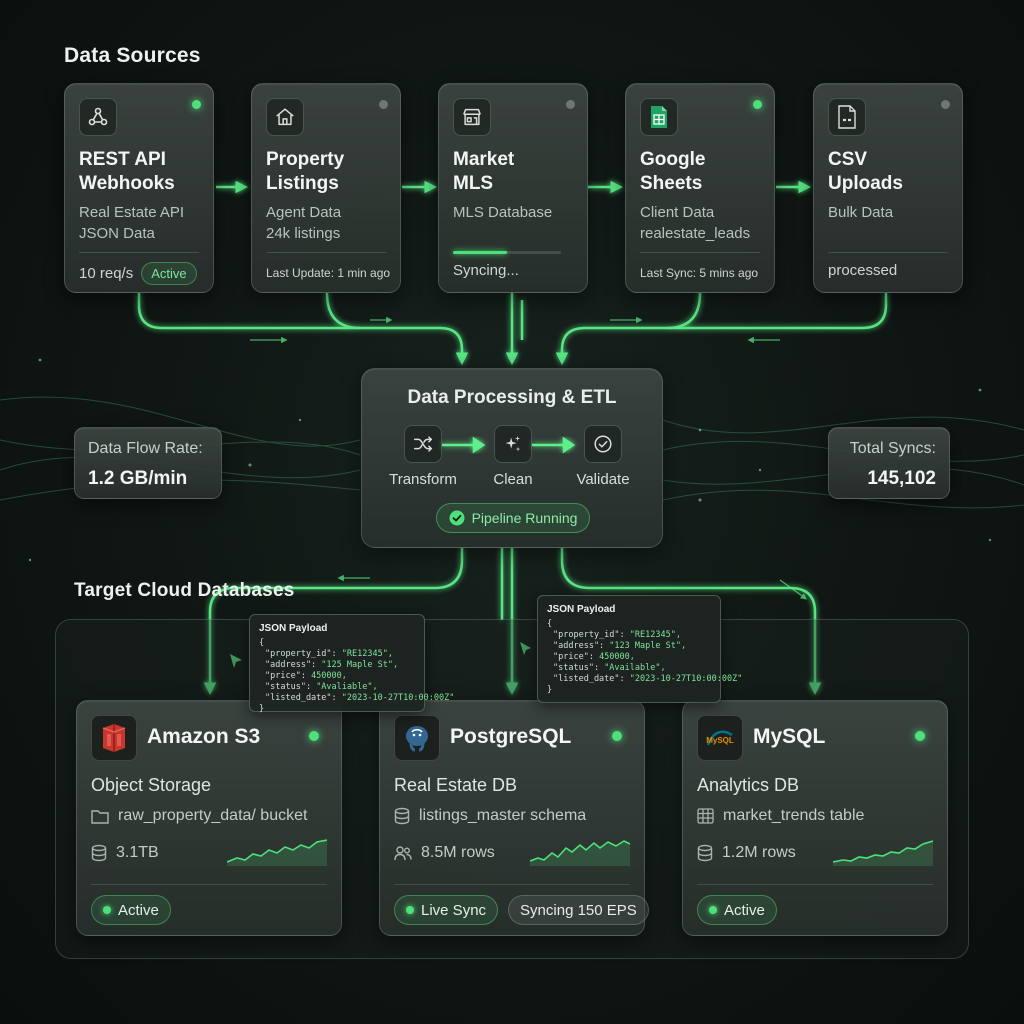  I want to click on db-type: Real Estate DB, so click(456, 785).